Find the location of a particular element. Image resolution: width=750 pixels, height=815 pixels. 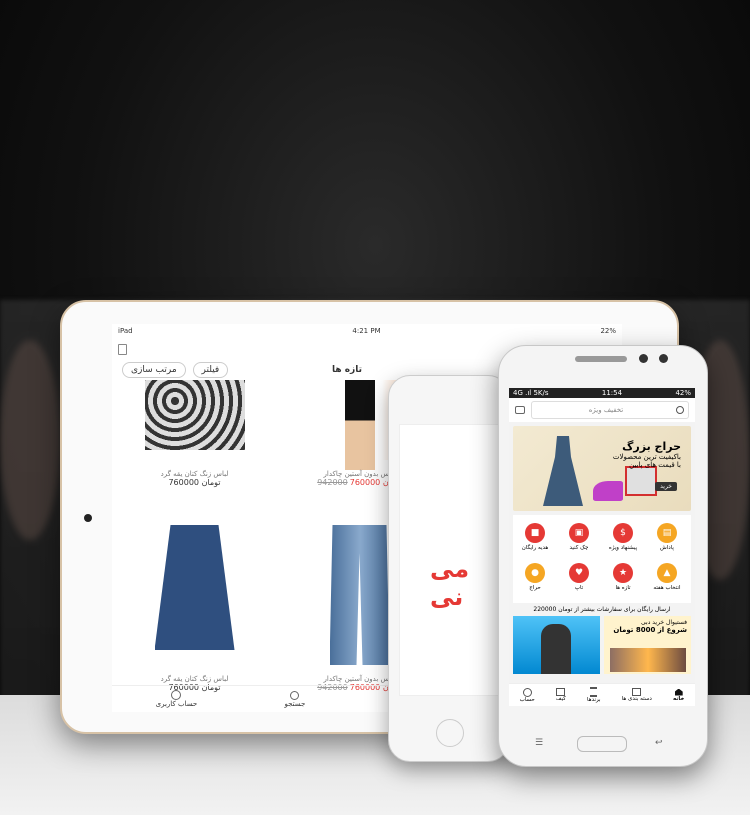

category-label: انتخاب هفته is located at coordinates (667, 588).